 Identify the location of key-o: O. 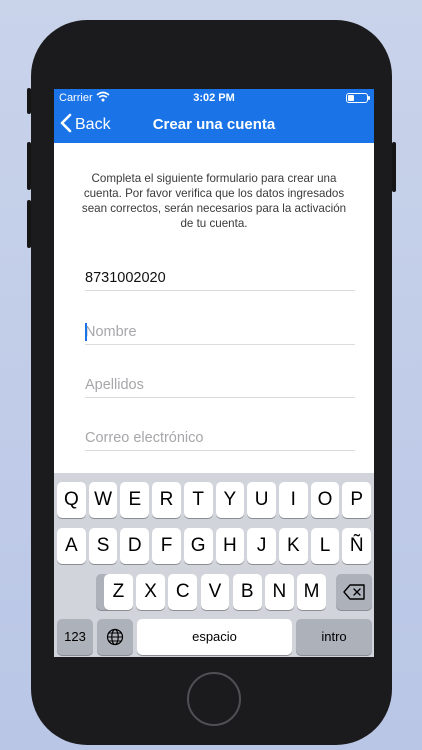
(325, 500).